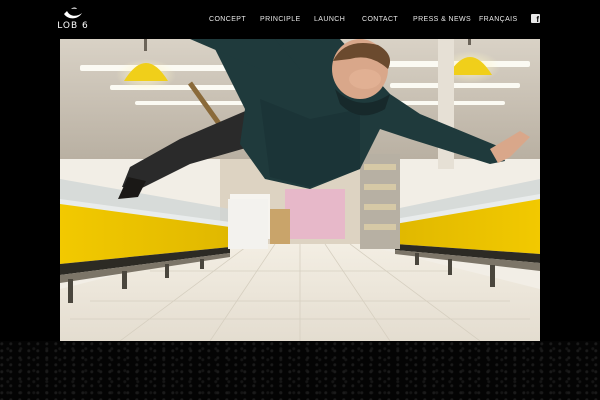 The width and height of the screenshot is (600, 400). I want to click on nav-item-contact: CONTACT, so click(380, 20).